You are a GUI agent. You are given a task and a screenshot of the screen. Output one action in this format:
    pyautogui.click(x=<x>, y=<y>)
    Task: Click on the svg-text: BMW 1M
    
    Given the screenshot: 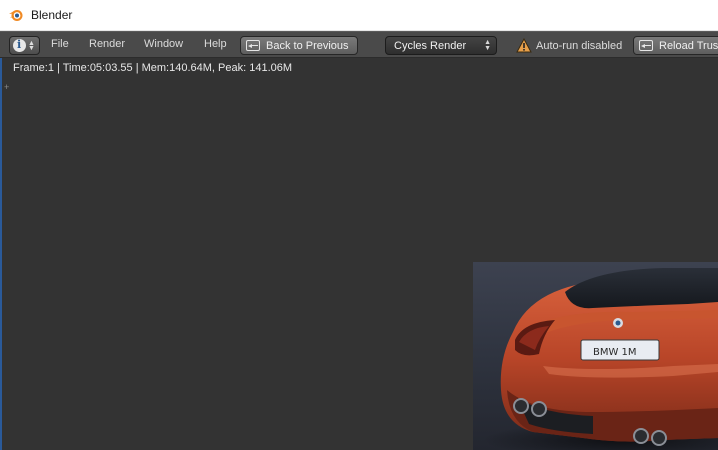 What is the action you would take?
    pyautogui.click(x=615, y=352)
    